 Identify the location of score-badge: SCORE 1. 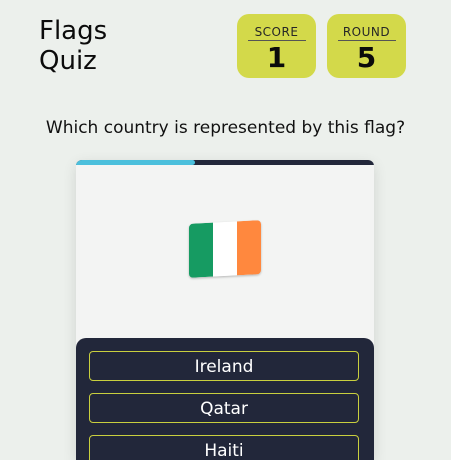
(276, 46).